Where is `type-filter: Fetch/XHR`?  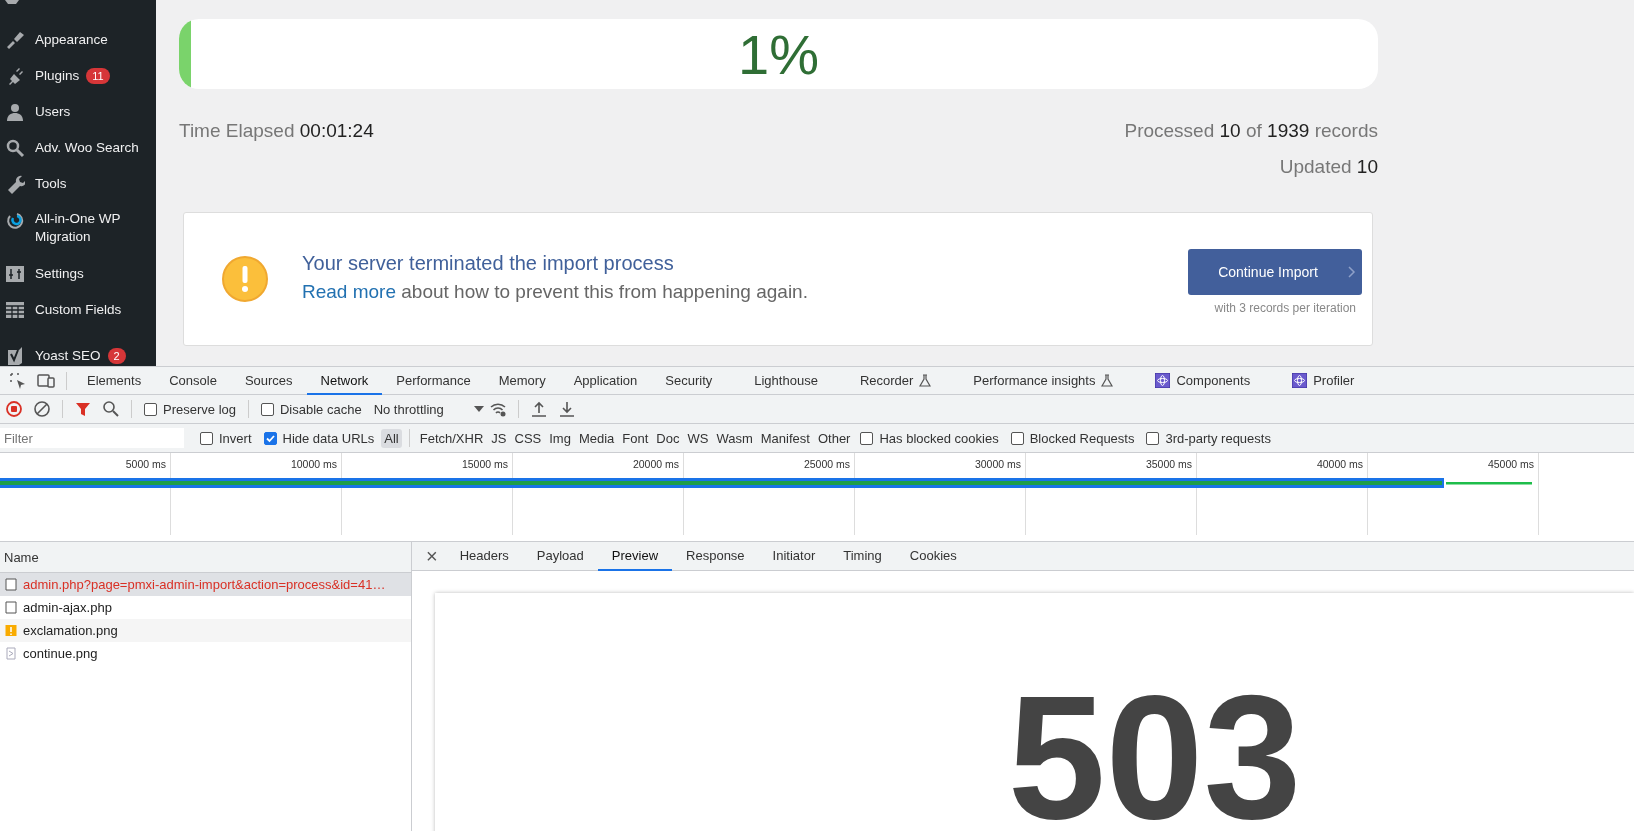 type-filter: Fetch/XHR is located at coordinates (451, 438).